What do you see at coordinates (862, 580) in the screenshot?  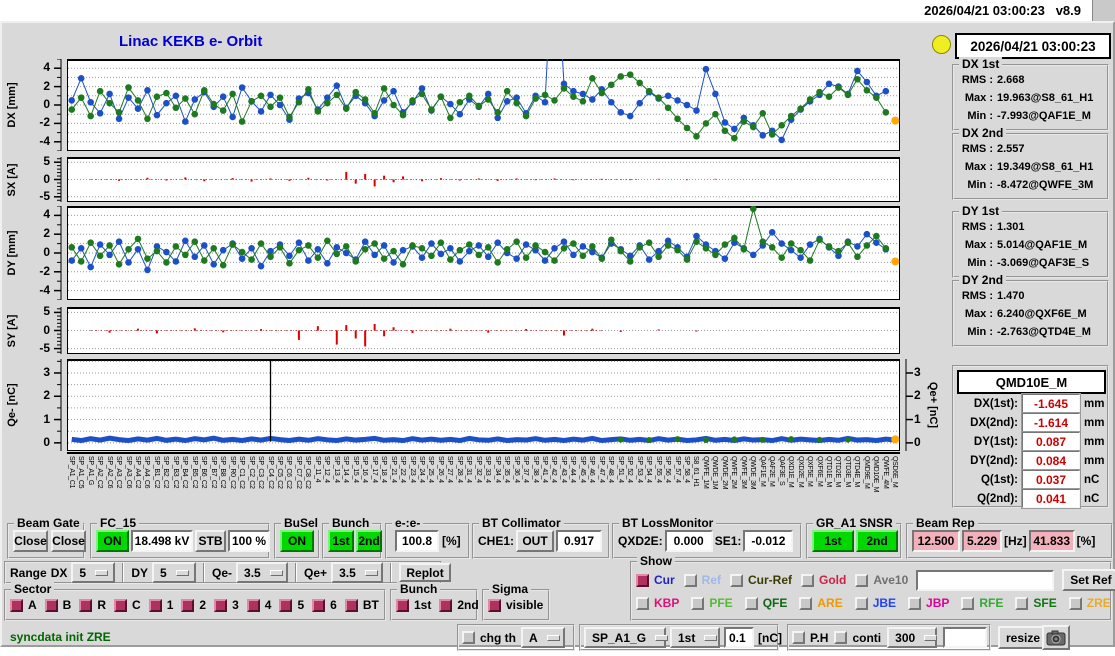 I see `show-ave10-checkbox` at bounding box center [862, 580].